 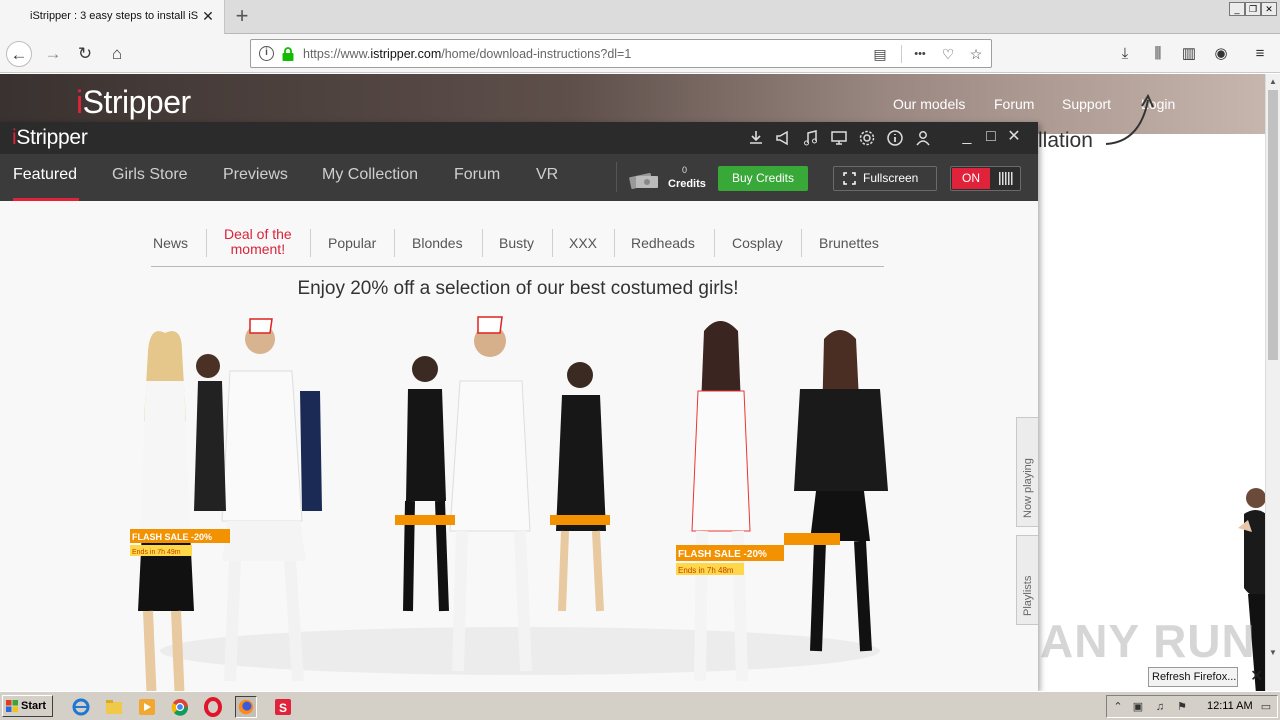 What do you see at coordinates (967, 137) in the screenshot?
I see `app-minimize-icon: _` at bounding box center [967, 137].